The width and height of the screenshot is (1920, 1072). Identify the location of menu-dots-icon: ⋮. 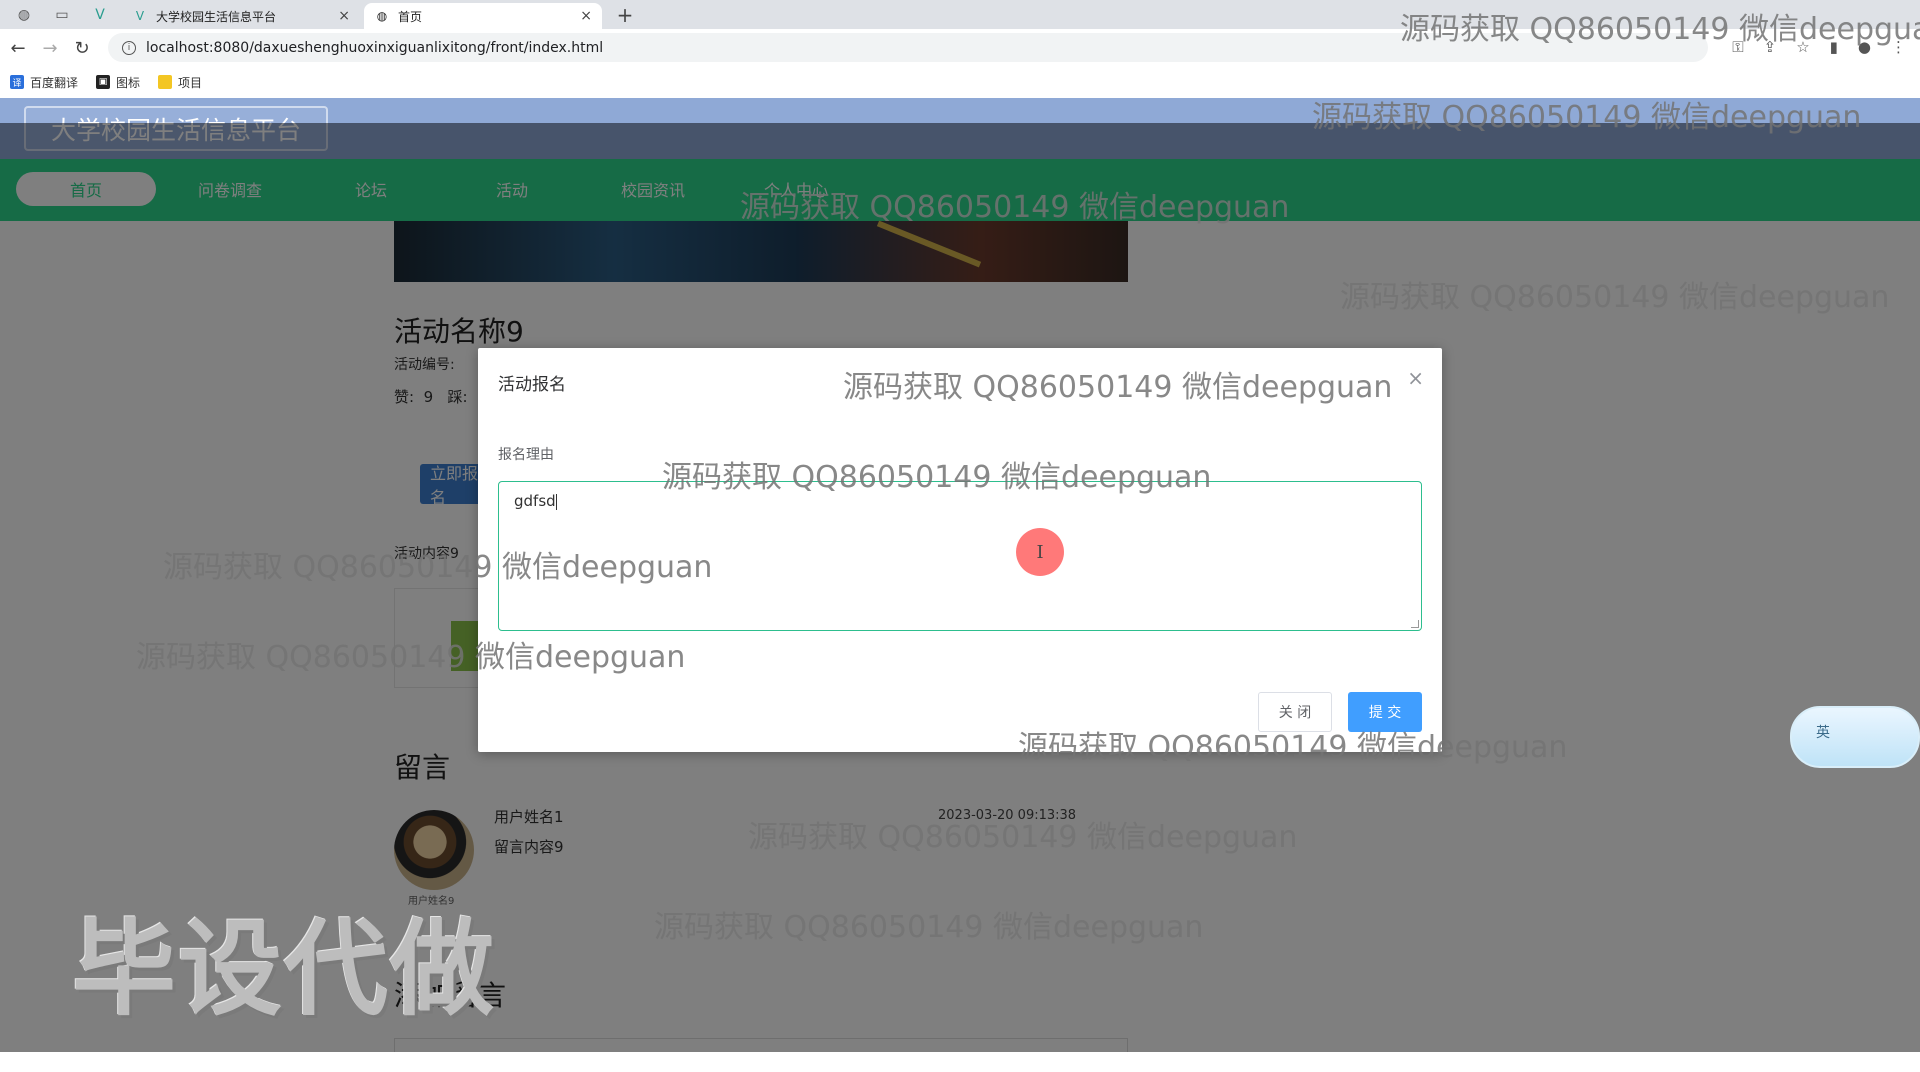
(1898, 47).